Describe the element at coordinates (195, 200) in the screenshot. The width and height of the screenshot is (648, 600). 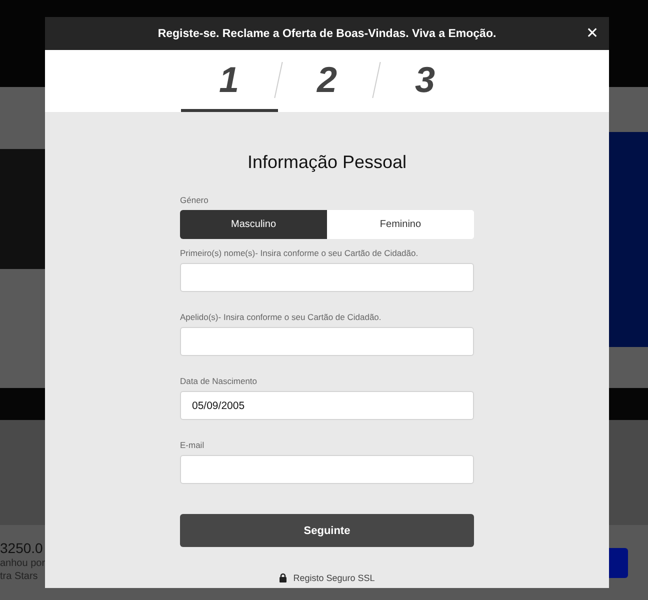
I see `field-label: Género` at that location.